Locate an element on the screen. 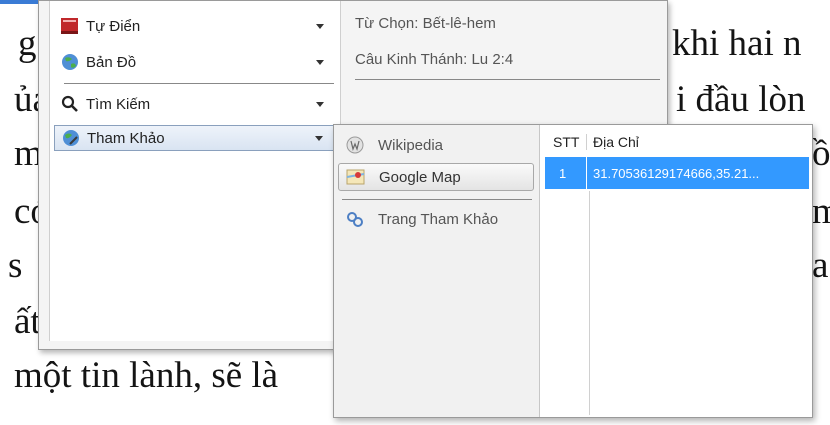 The image size is (830, 425). menu-item-reference: Tham Khảo is located at coordinates (194, 138).